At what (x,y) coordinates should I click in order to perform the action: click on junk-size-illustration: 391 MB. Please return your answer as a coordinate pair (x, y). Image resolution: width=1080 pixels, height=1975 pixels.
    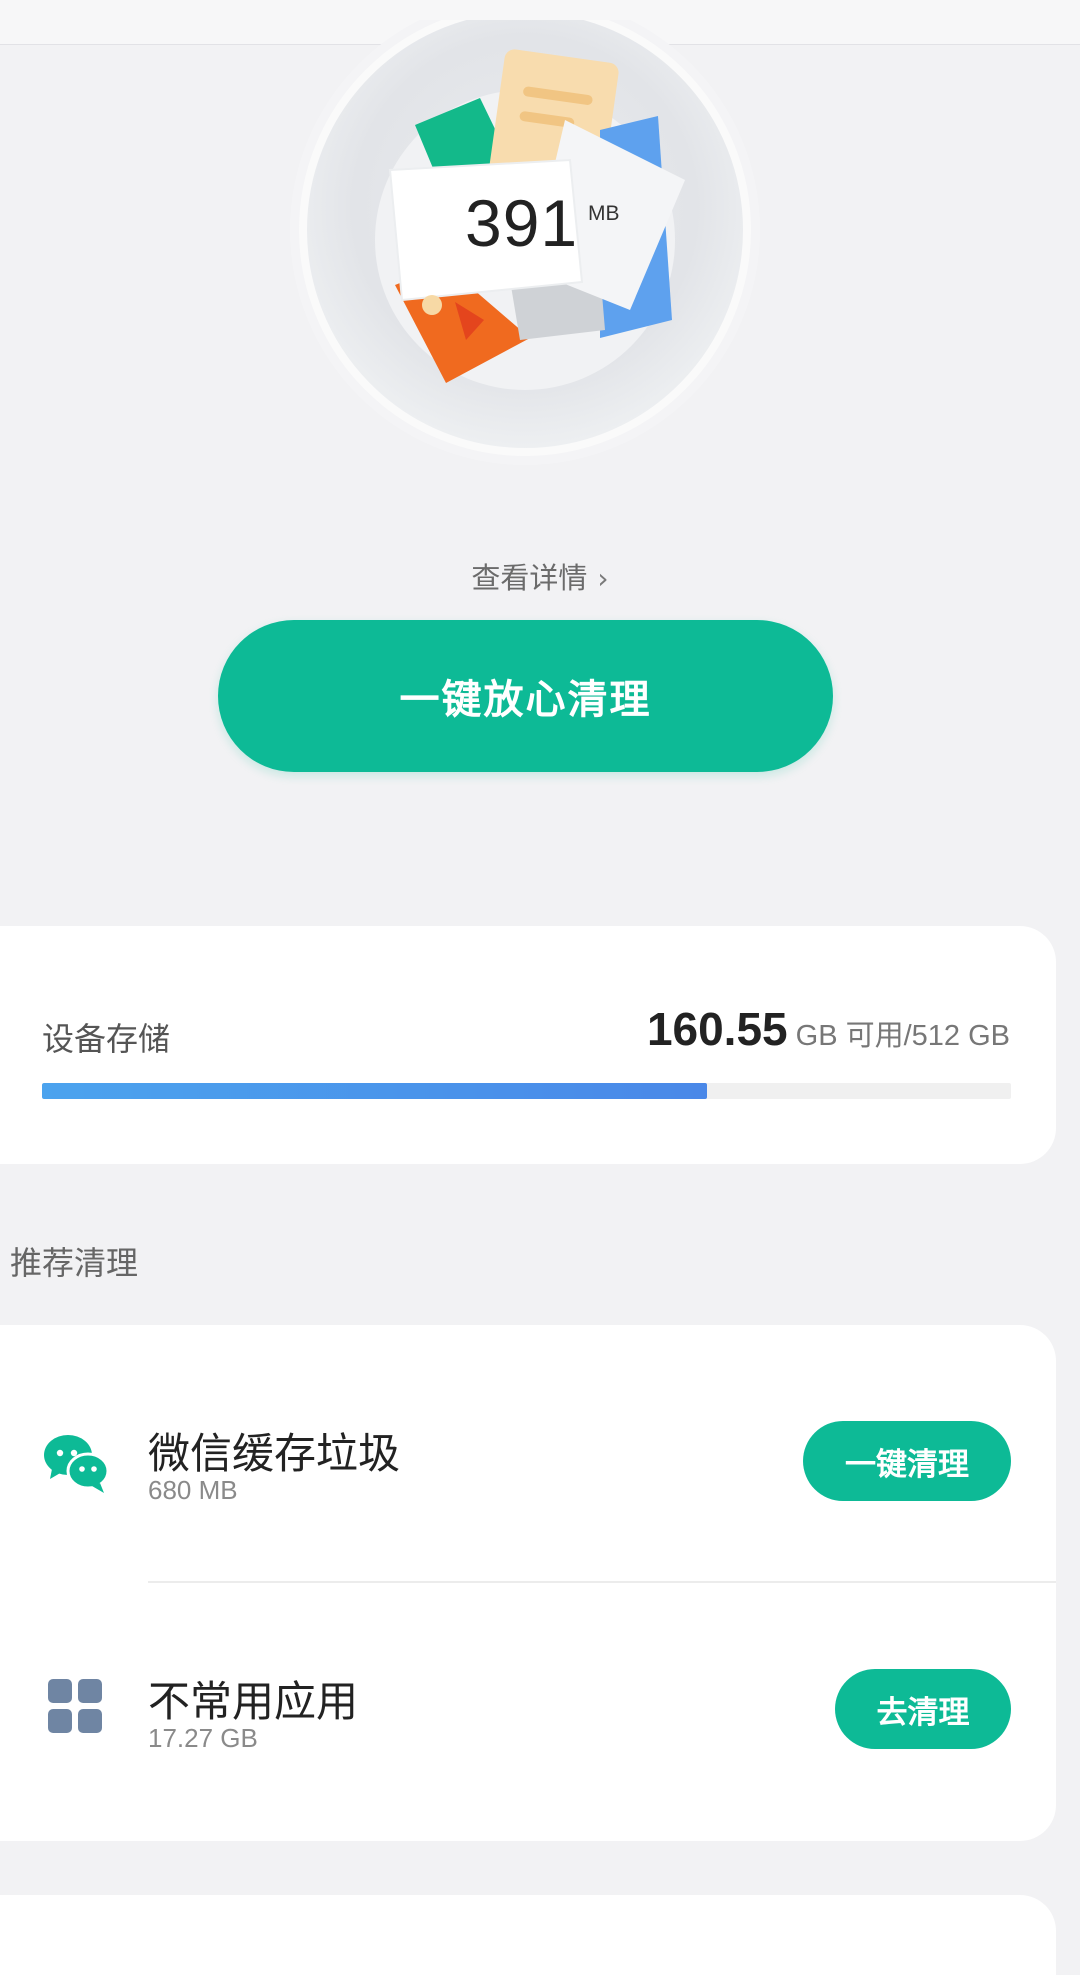
    Looking at the image, I should click on (520, 255).